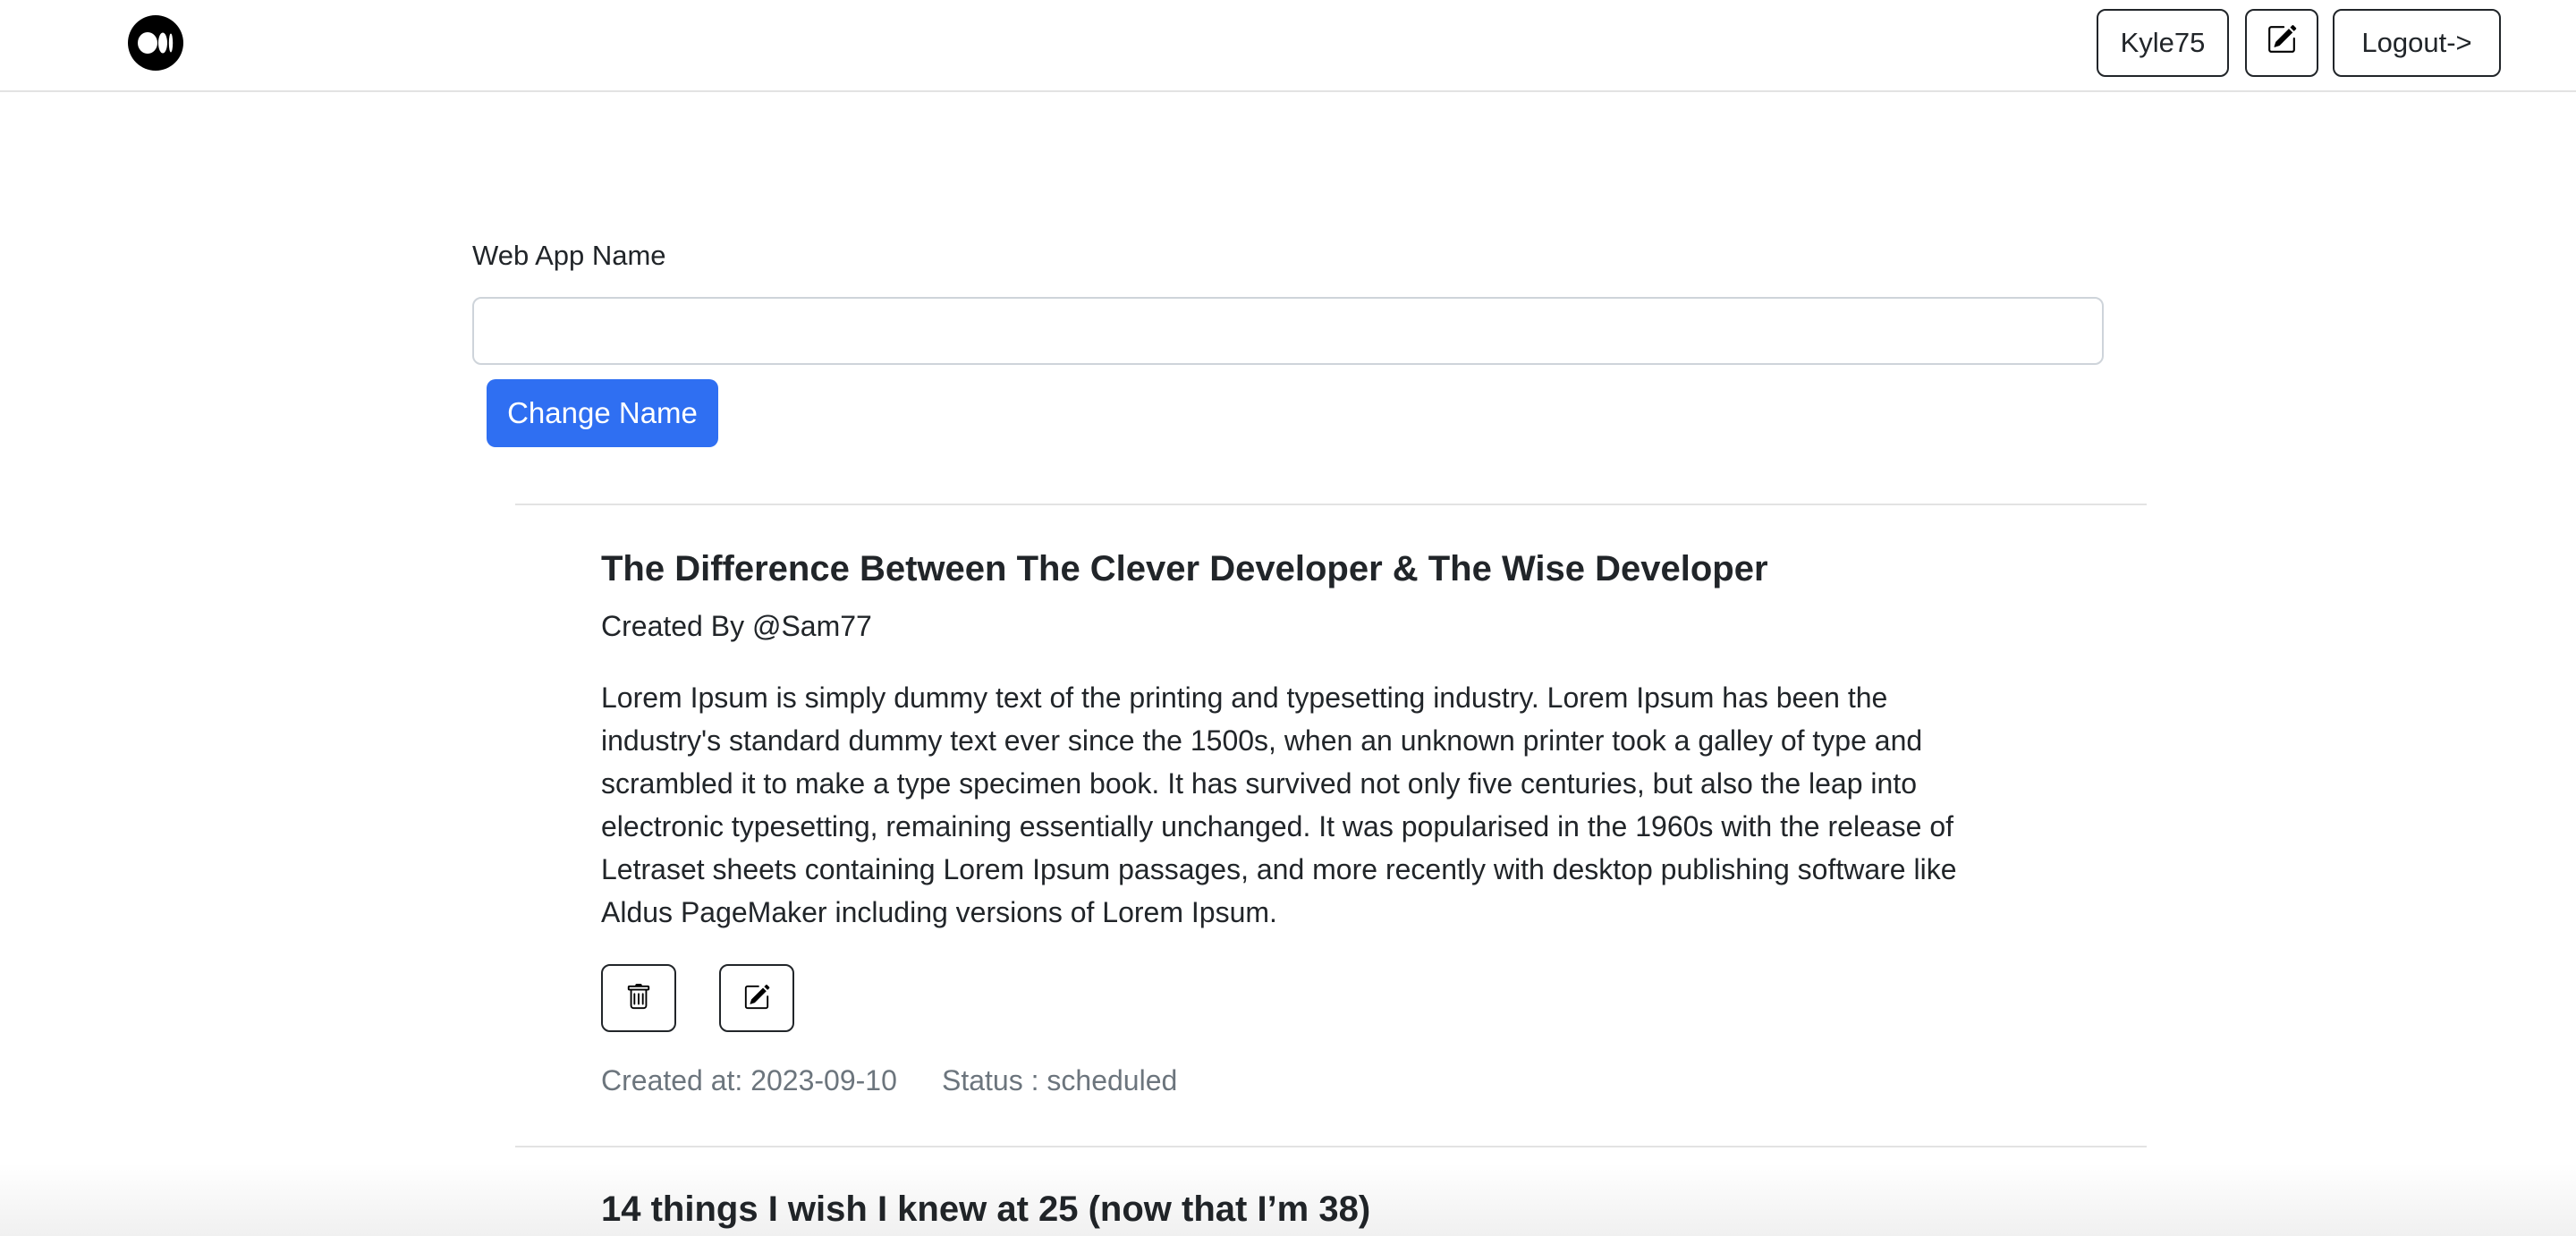 The image size is (2576, 1236). I want to click on post-created-at: Created at: 2023-09-10, so click(749, 1080).